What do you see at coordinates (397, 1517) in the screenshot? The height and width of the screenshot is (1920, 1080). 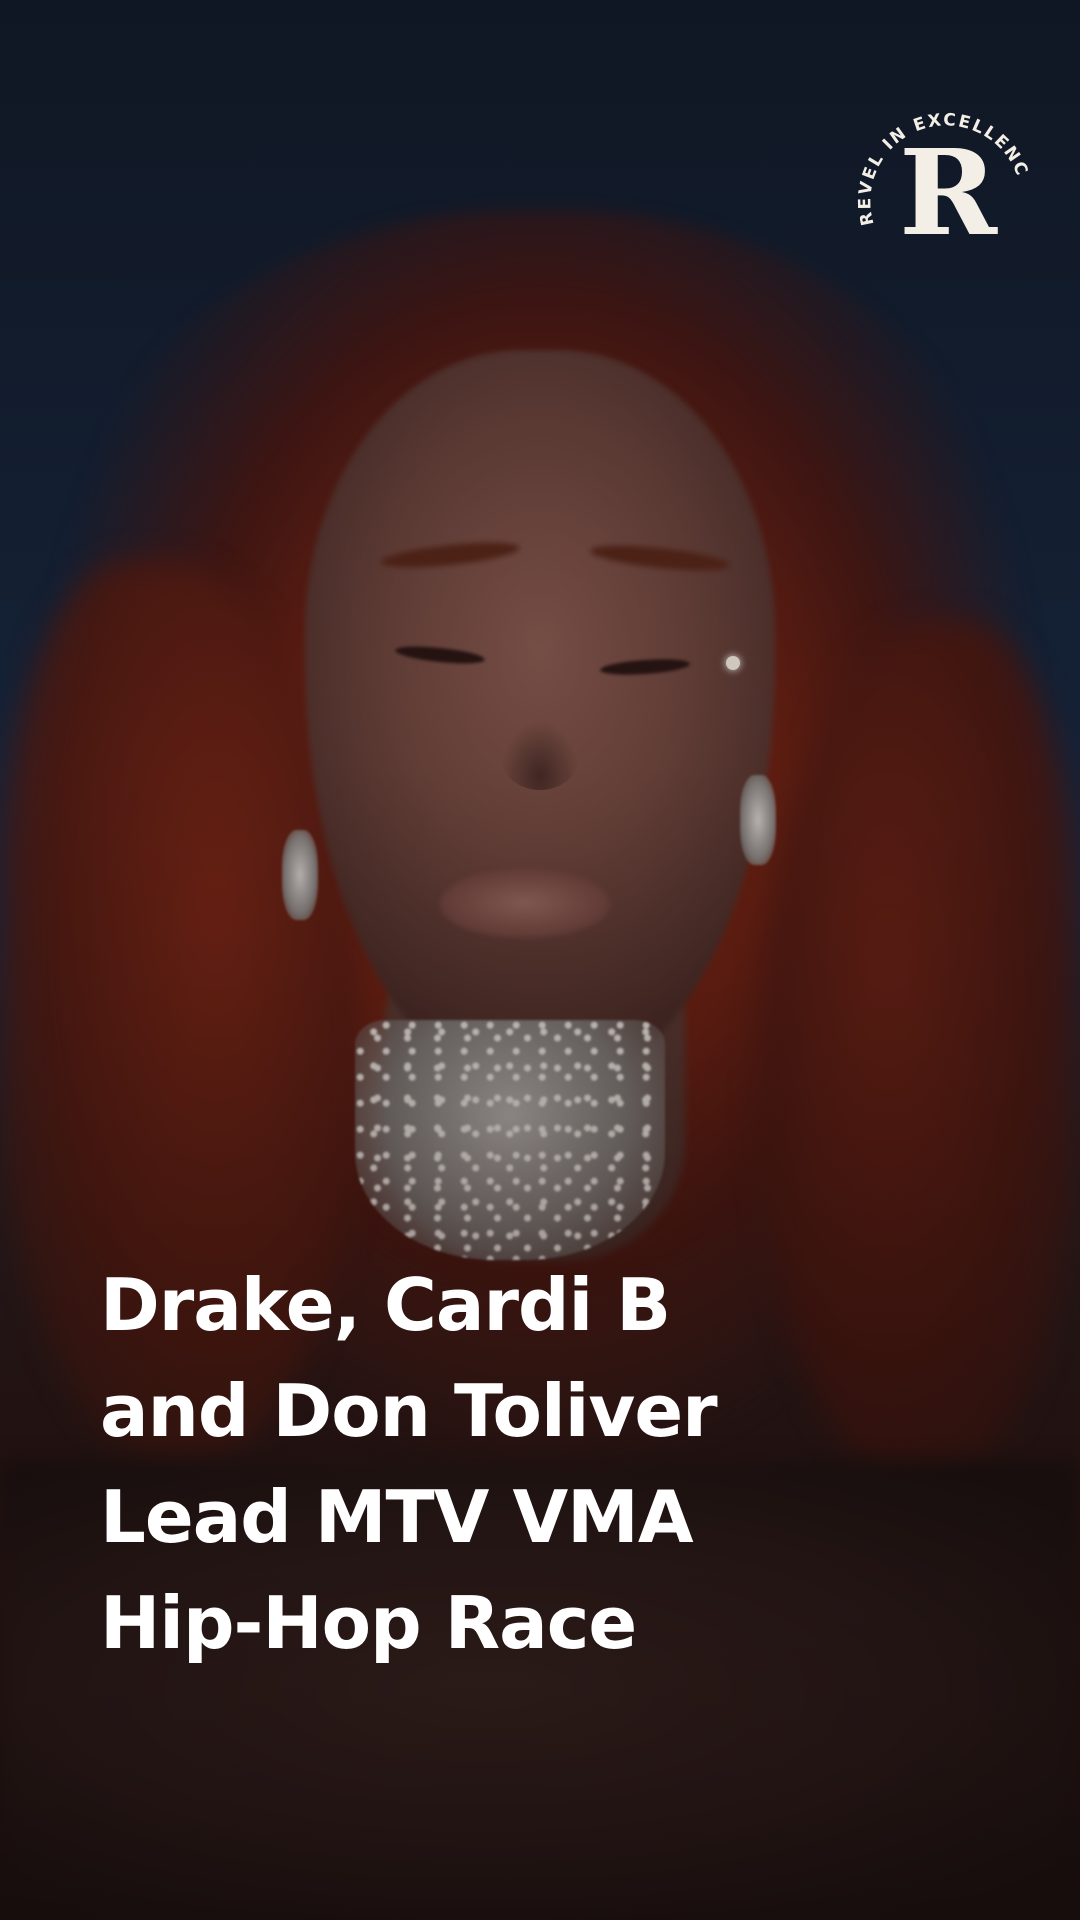 I see `headline-line: Lead MTV VMA` at bounding box center [397, 1517].